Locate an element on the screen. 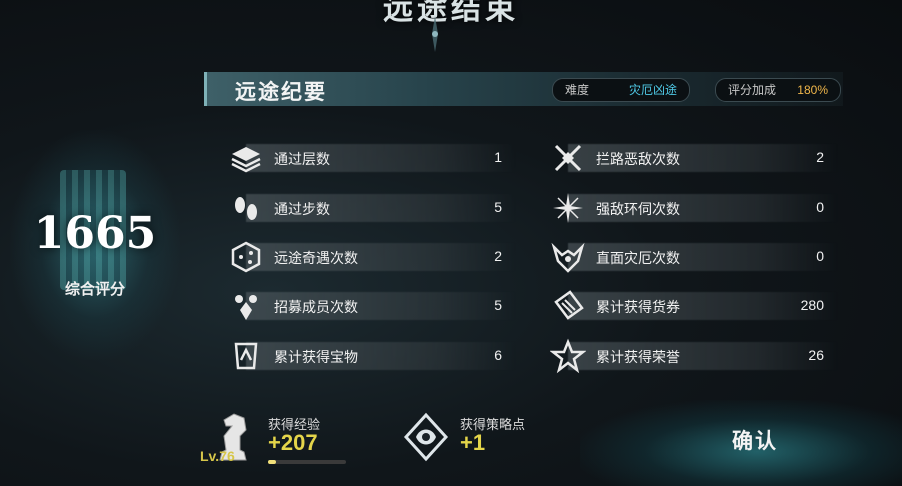 This screenshot has width=902, height=486. exp-progress-fill is located at coordinates (272, 462).